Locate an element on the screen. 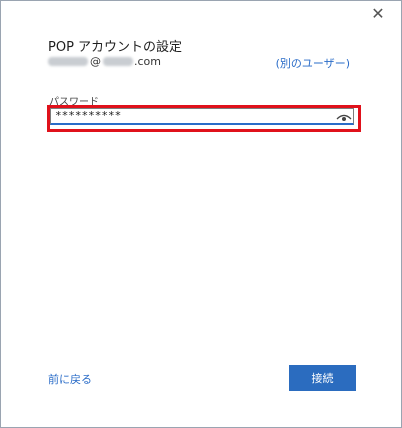 The image size is (402, 428). account-email: @ .com is located at coordinates (104, 61).